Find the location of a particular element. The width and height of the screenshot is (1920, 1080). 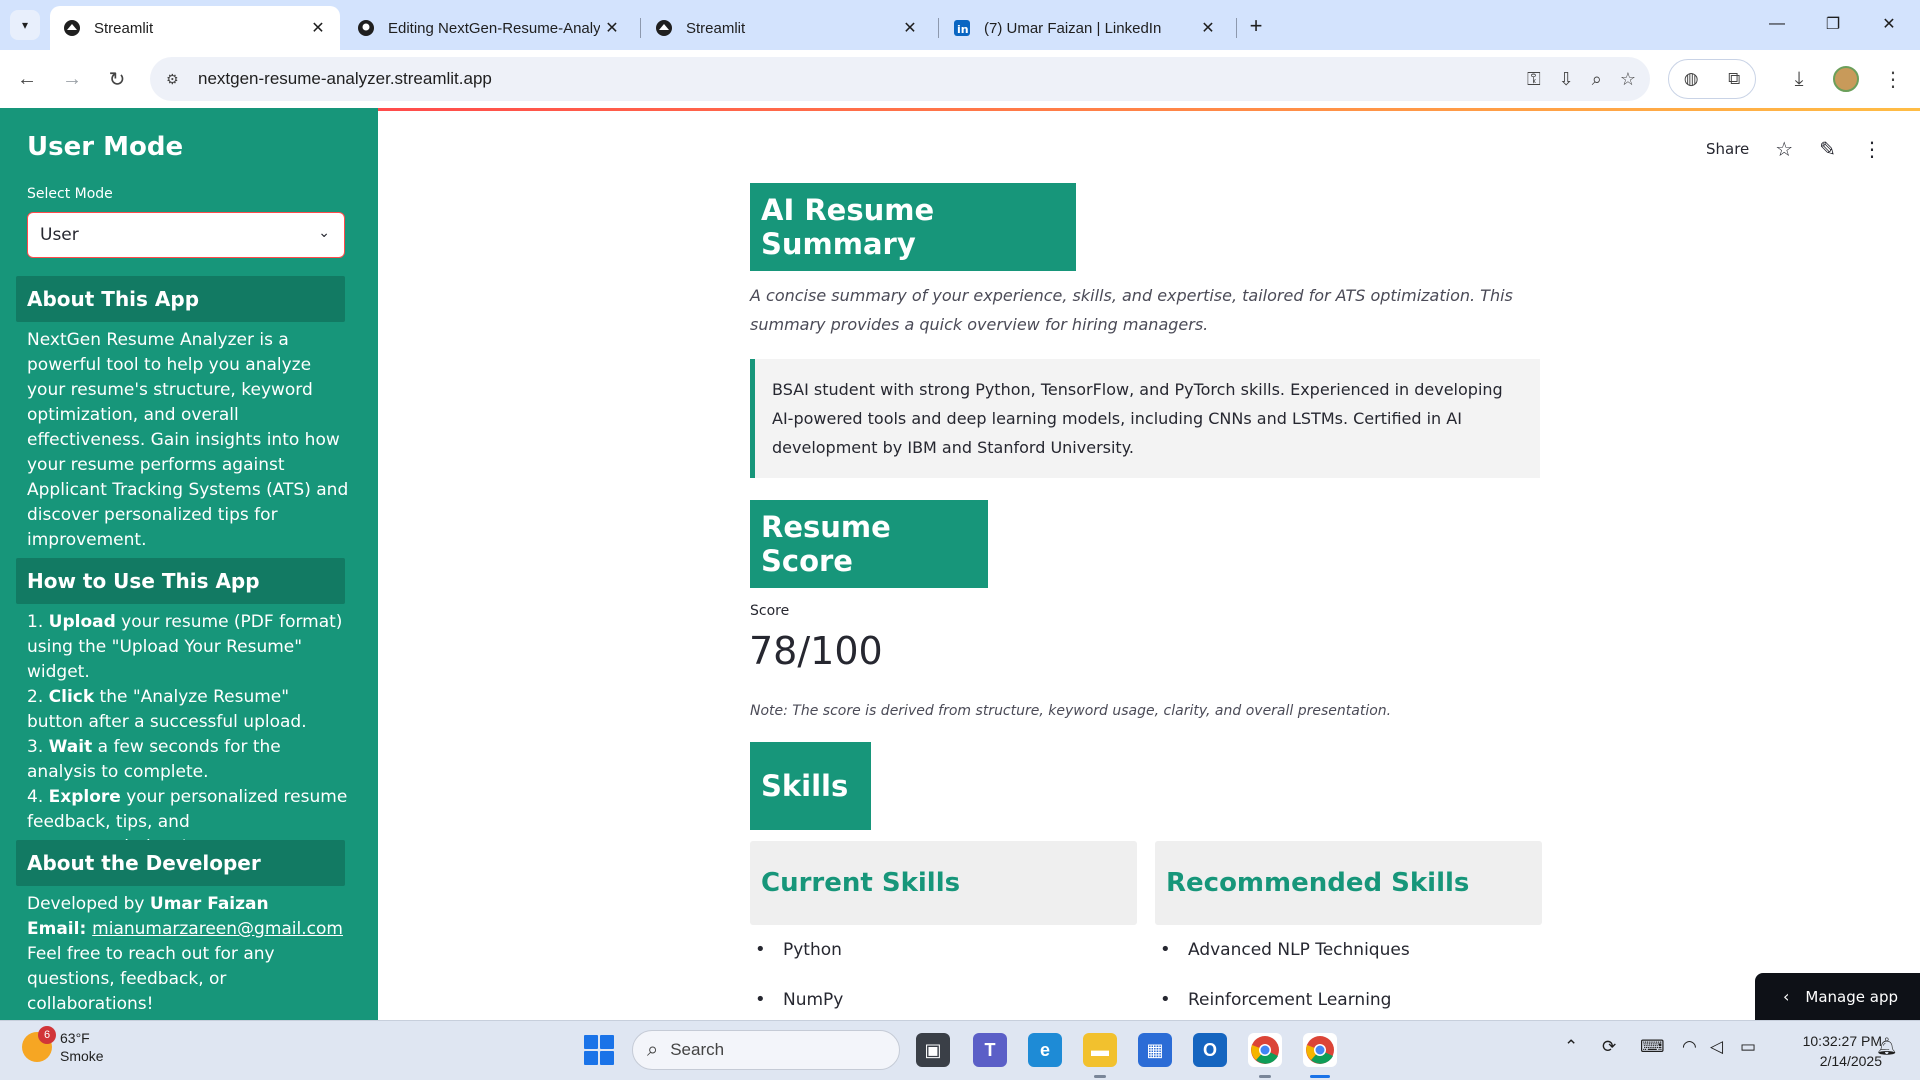

skill-item: Python is located at coordinates (943, 958).